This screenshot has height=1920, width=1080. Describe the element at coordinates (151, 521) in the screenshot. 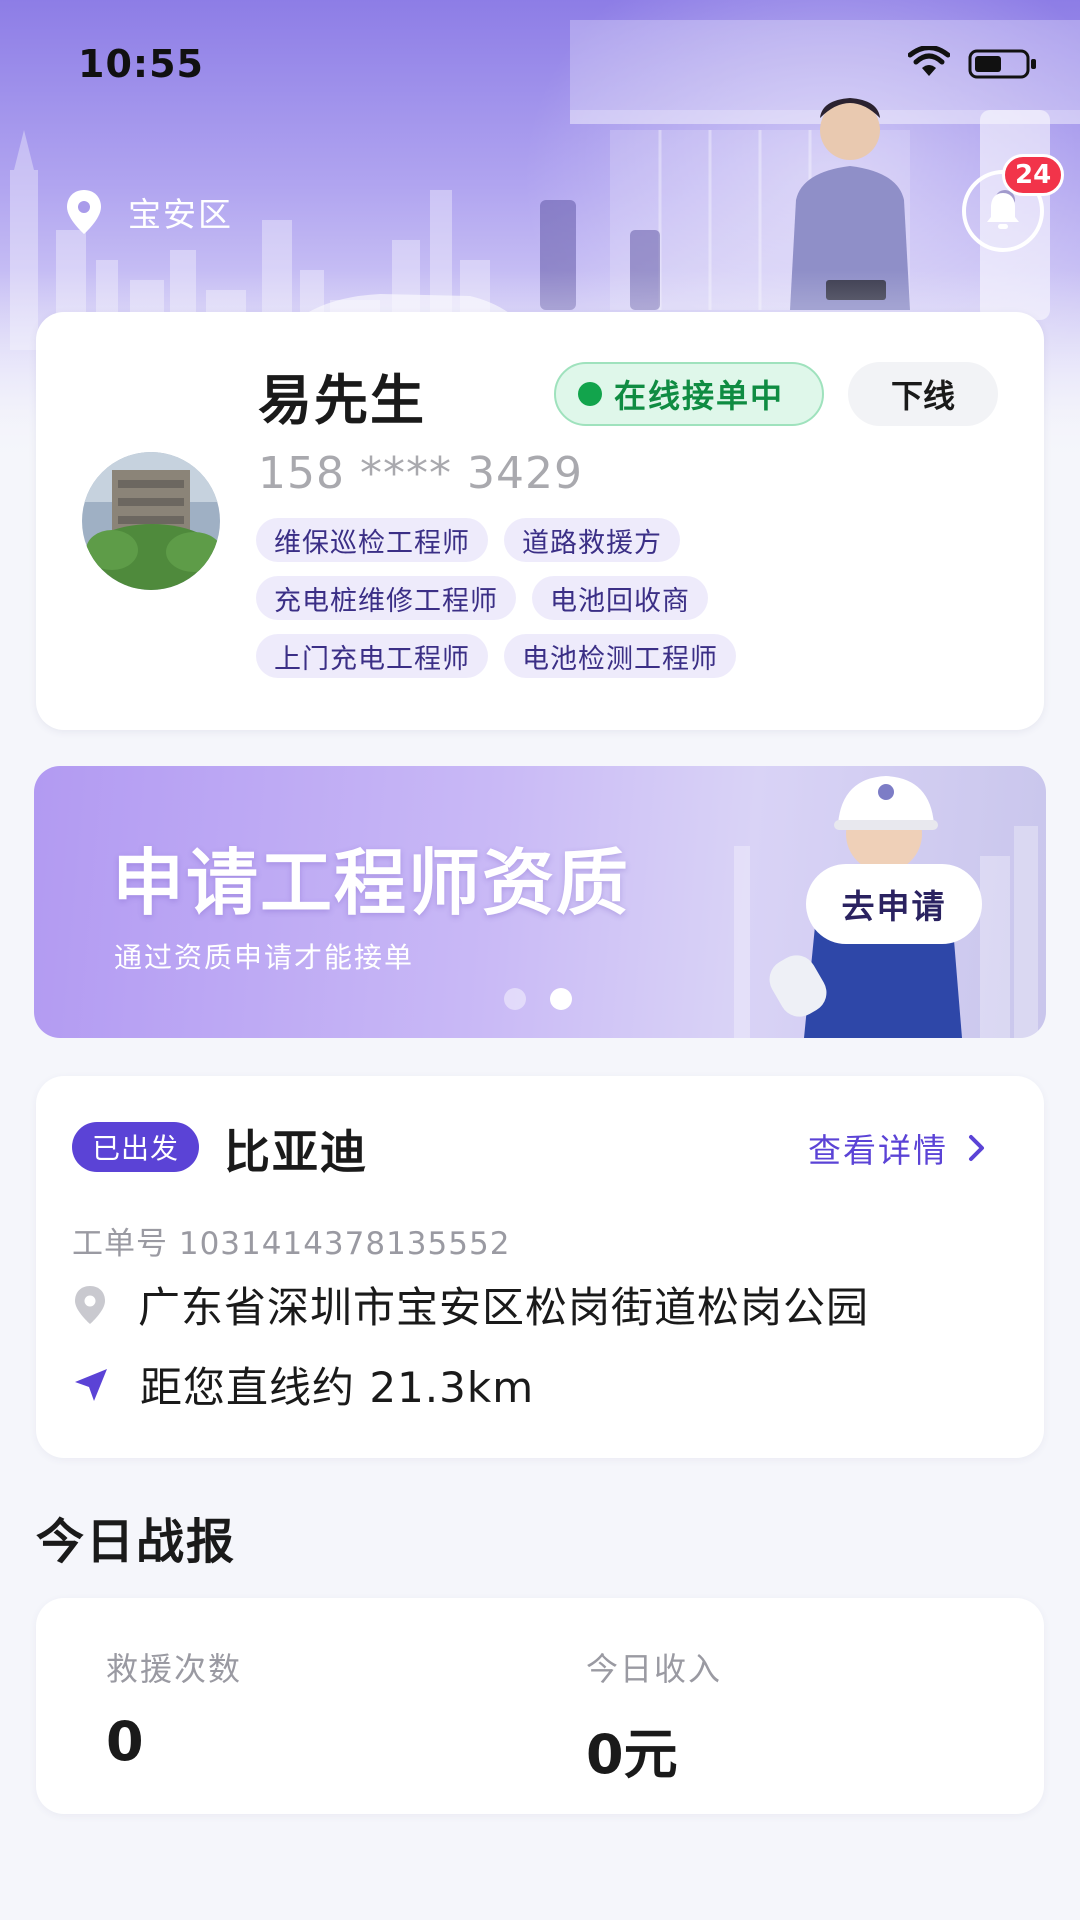

I see `avatar` at that location.